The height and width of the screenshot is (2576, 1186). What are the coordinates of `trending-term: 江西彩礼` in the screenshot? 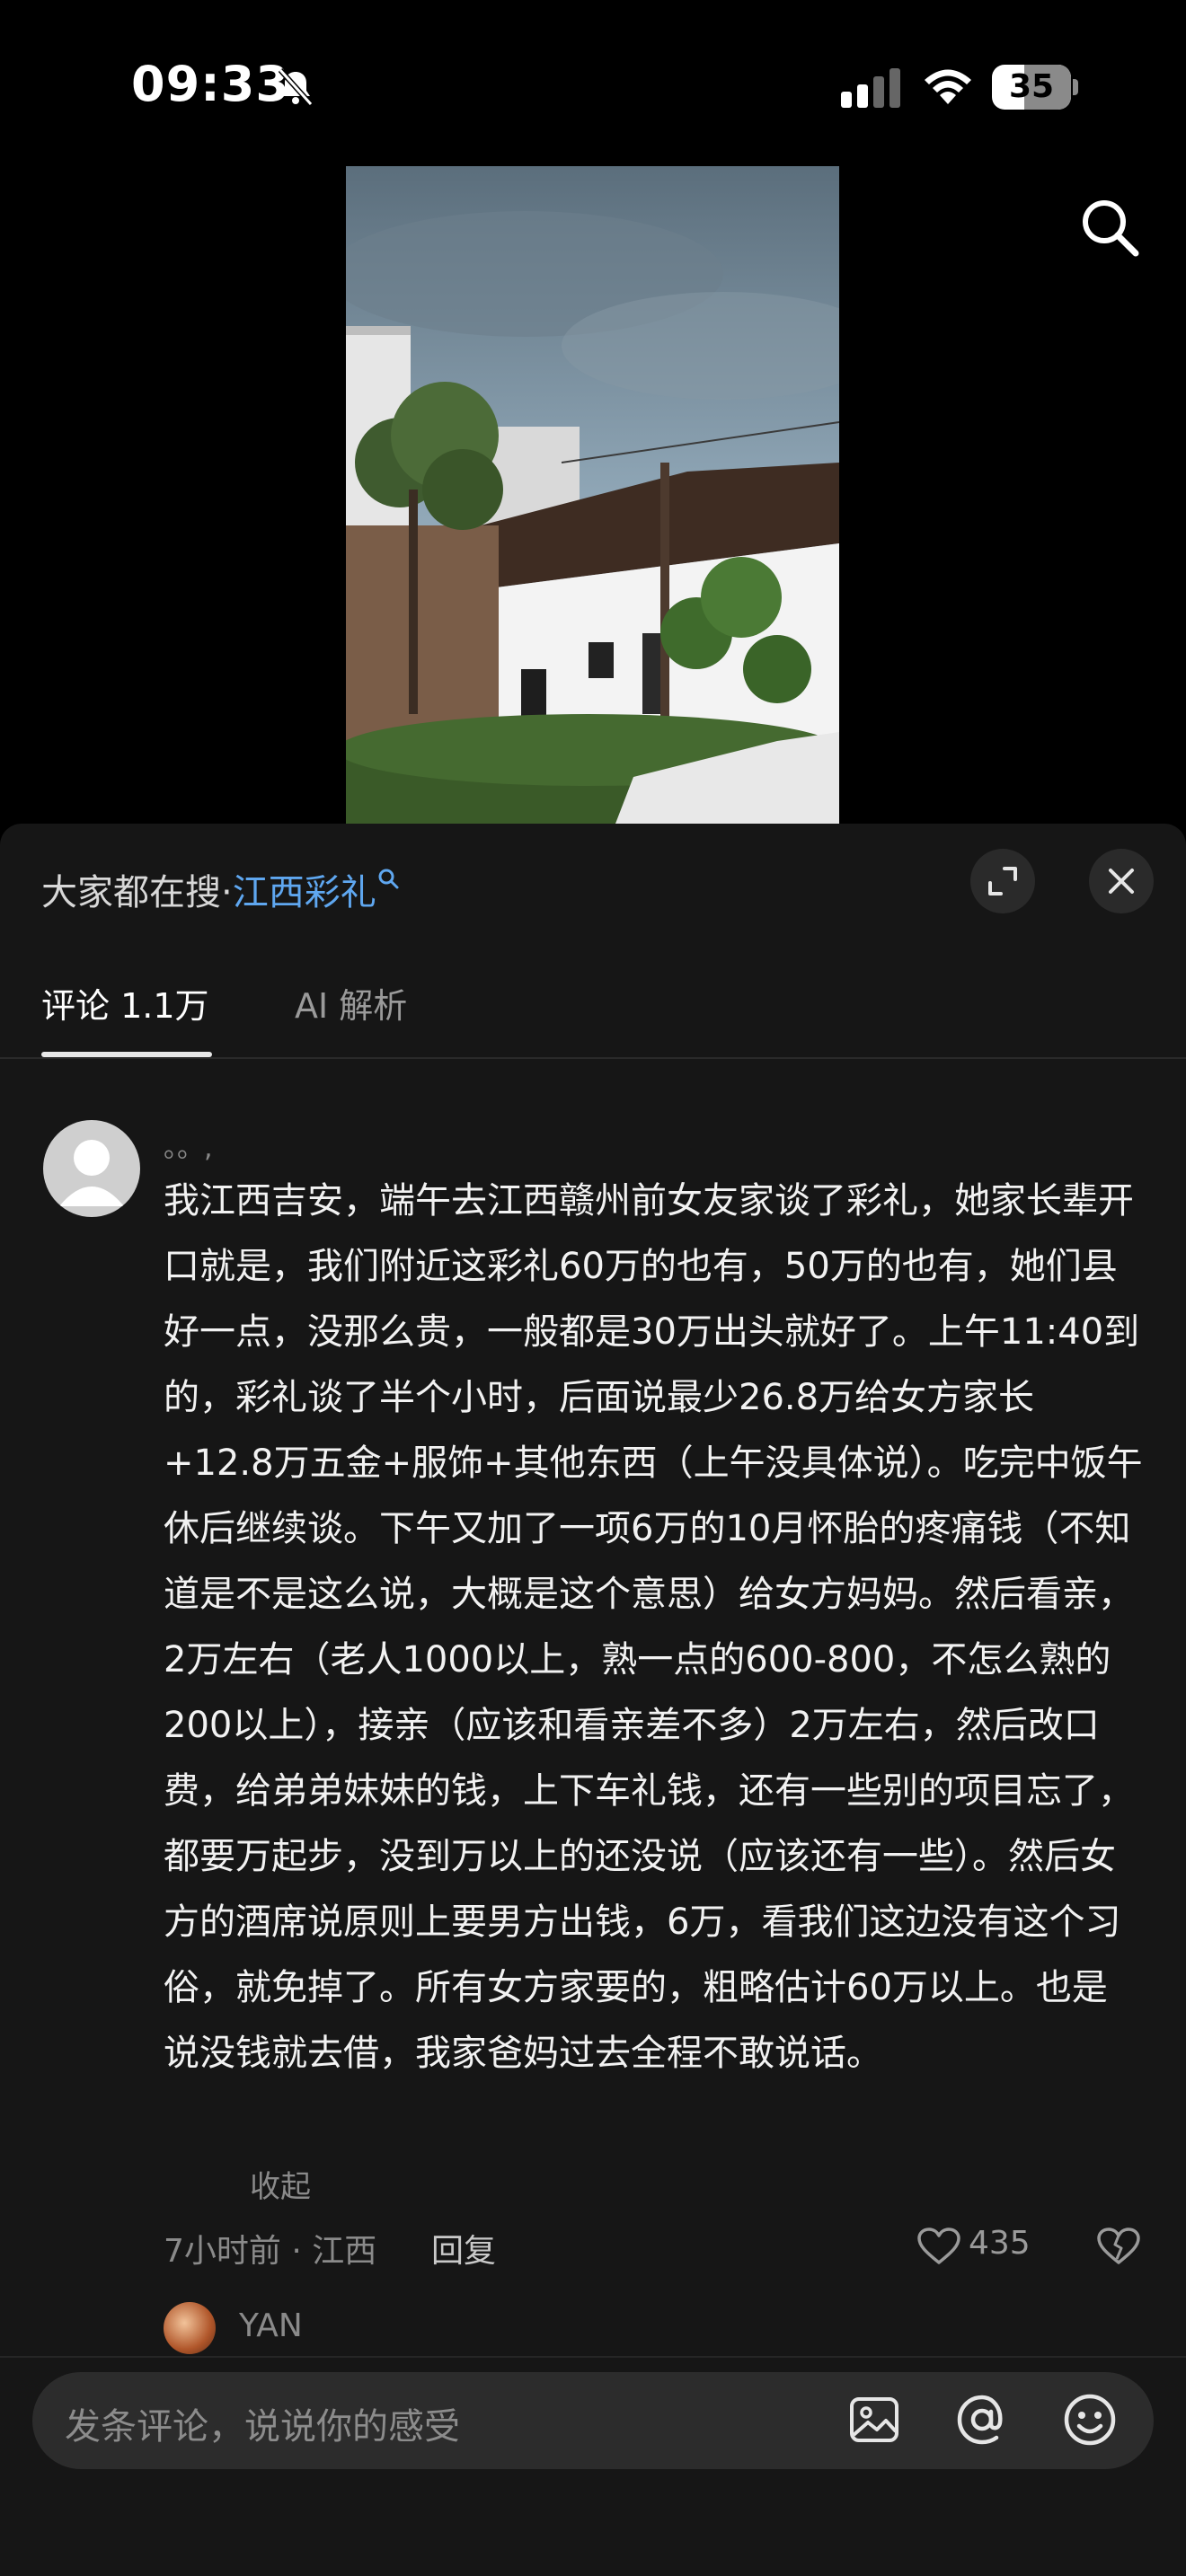 It's located at (304, 892).